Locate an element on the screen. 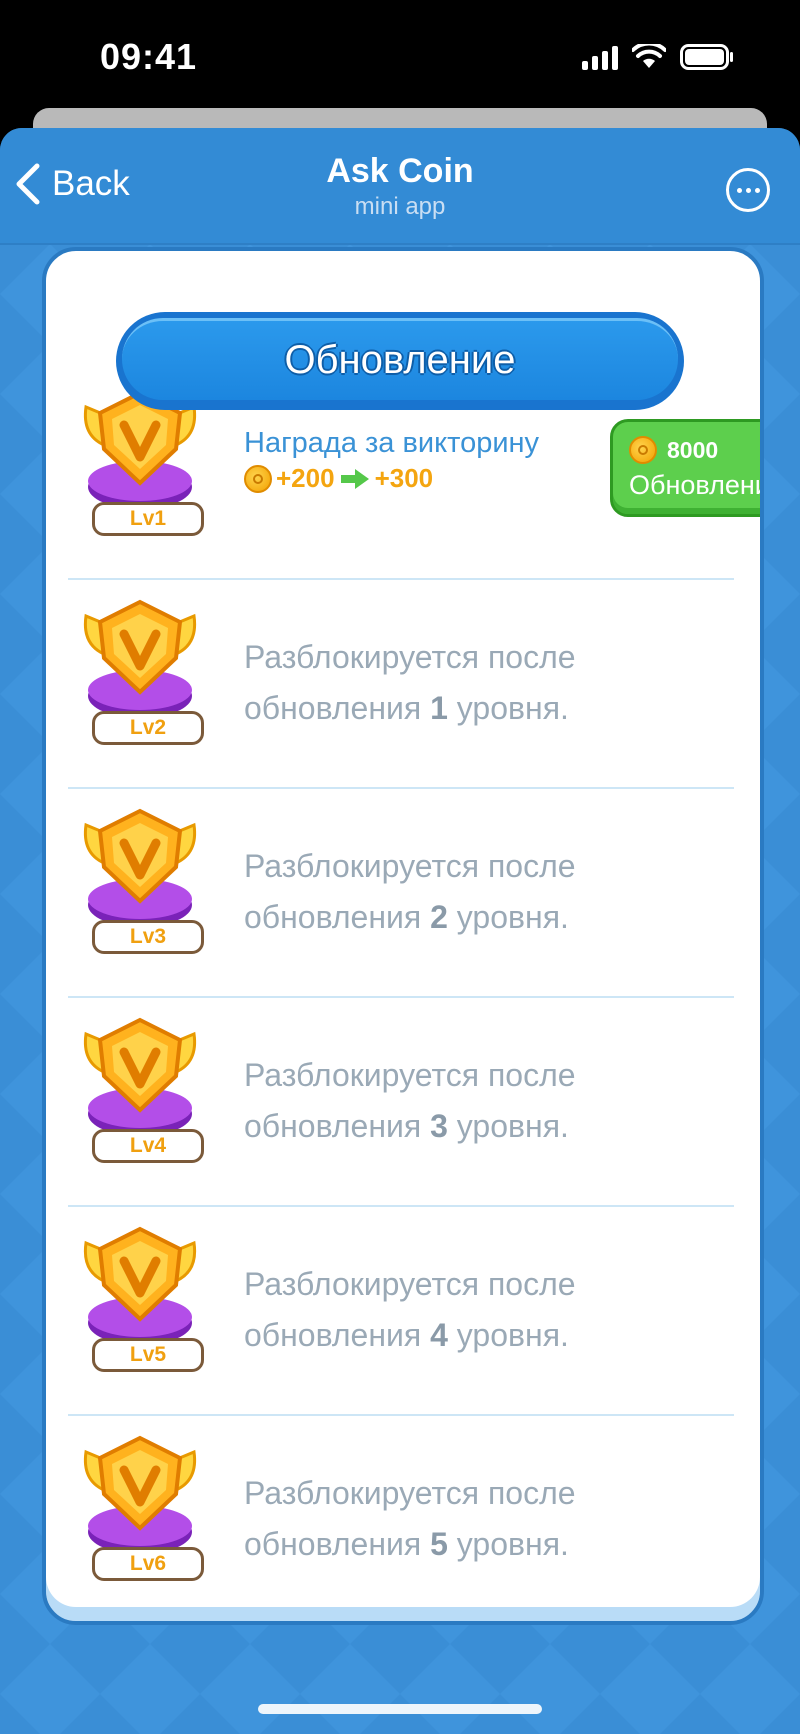 The width and height of the screenshot is (800, 1734). upgrade-label: Обновление is located at coordinates (694, 485).